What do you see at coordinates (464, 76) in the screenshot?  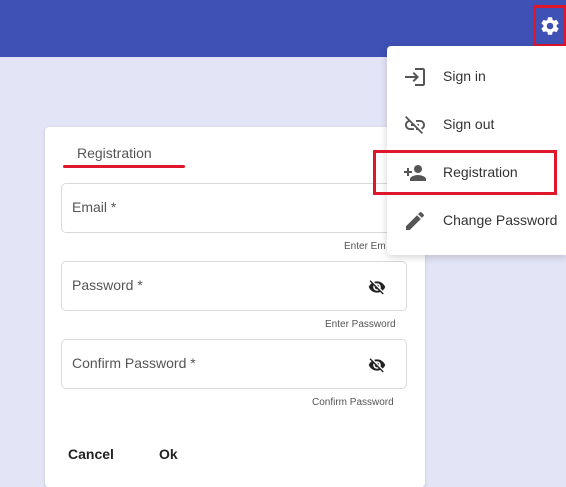 I see `menu-item-label: Sign in` at bounding box center [464, 76].